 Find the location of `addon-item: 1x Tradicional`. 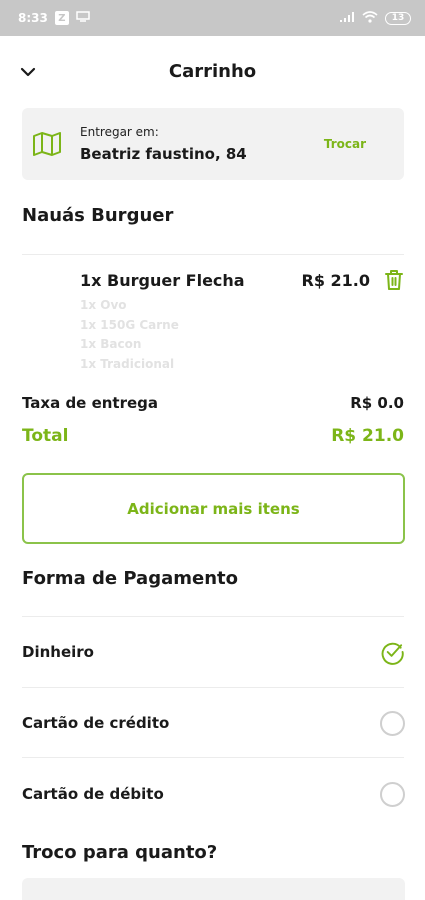

addon-item: 1x Tradicional is located at coordinates (127, 363).